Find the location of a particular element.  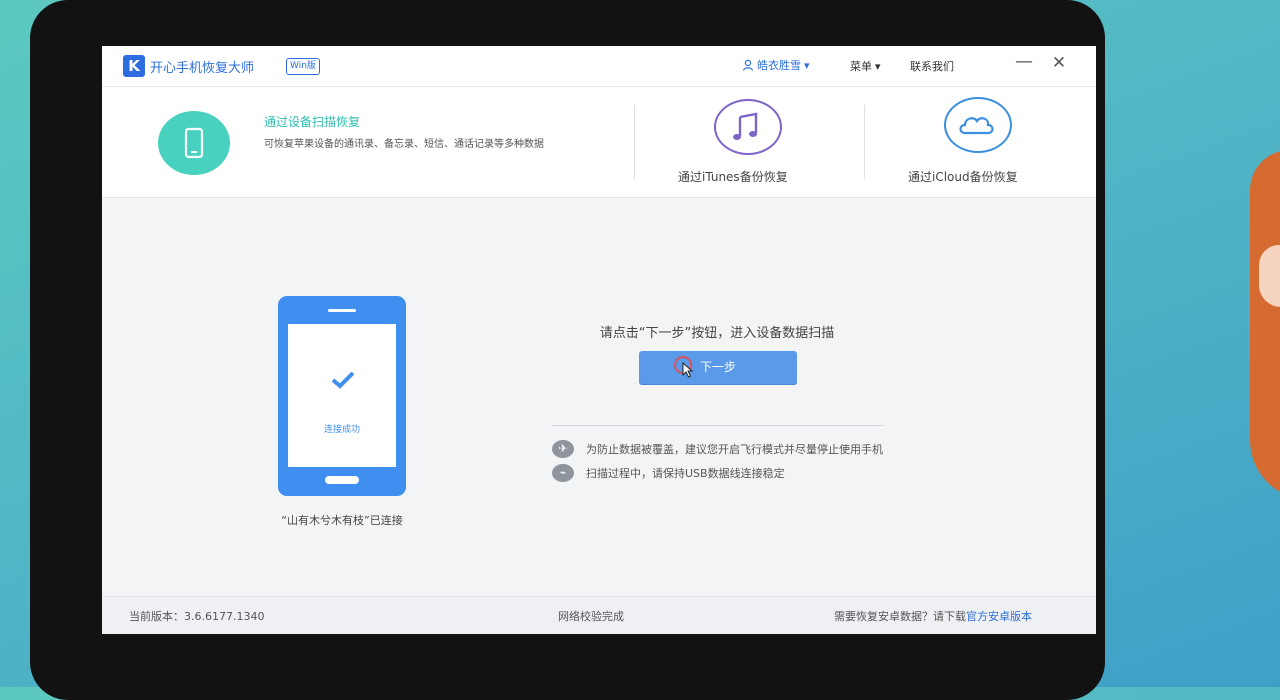

content-divider is located at coordinates (718, 425).